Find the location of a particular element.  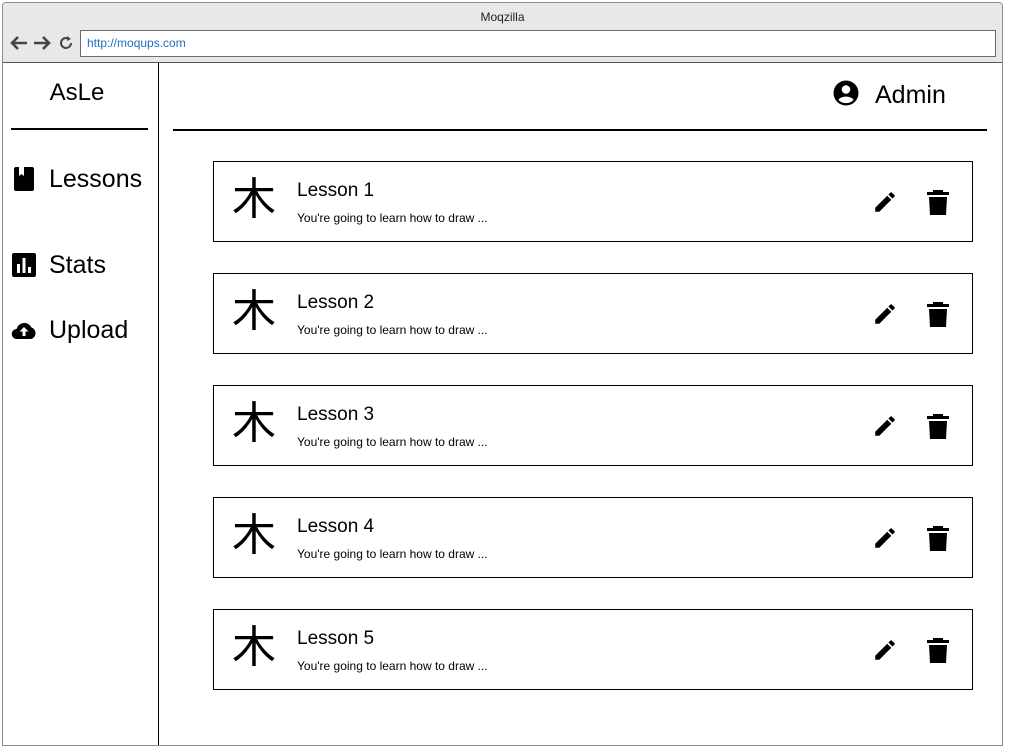

sidebar-item-lessons: Lessons is located at coordinates (82, 179).